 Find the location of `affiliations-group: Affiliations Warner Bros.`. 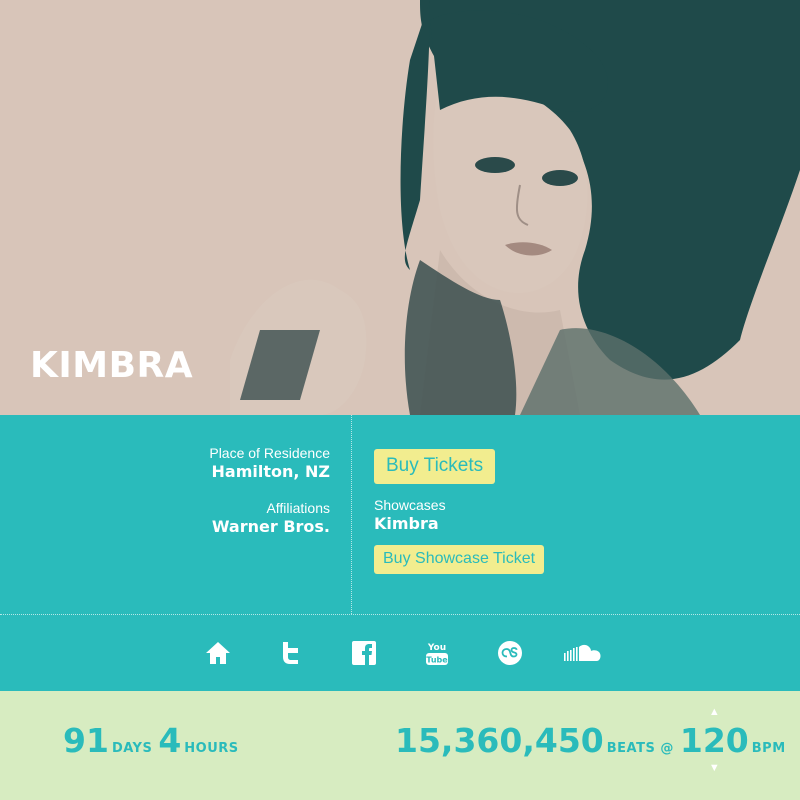

affiliations-group: Affiliations Warner Bros. is located at coordinates (269, 518).